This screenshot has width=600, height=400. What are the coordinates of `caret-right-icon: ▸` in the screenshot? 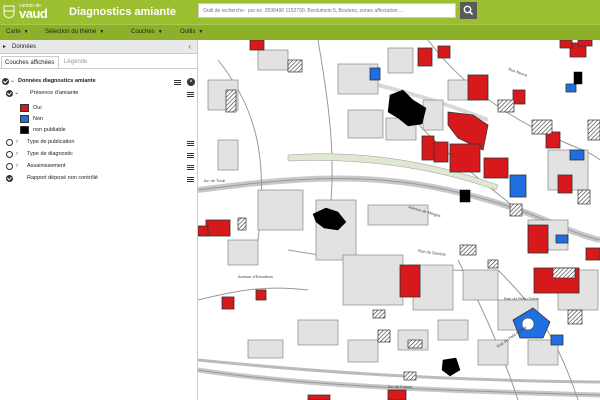 It's located at (5, 47).